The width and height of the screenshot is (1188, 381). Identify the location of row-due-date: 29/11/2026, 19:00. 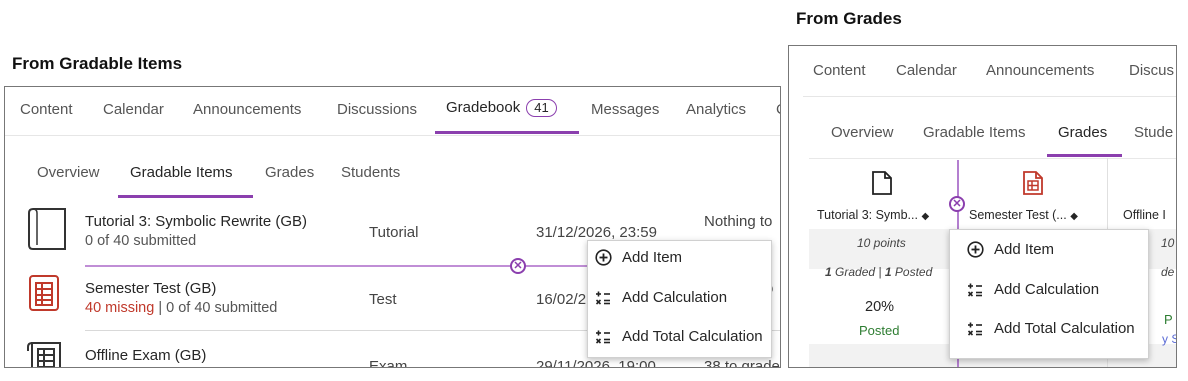
(596, 363).